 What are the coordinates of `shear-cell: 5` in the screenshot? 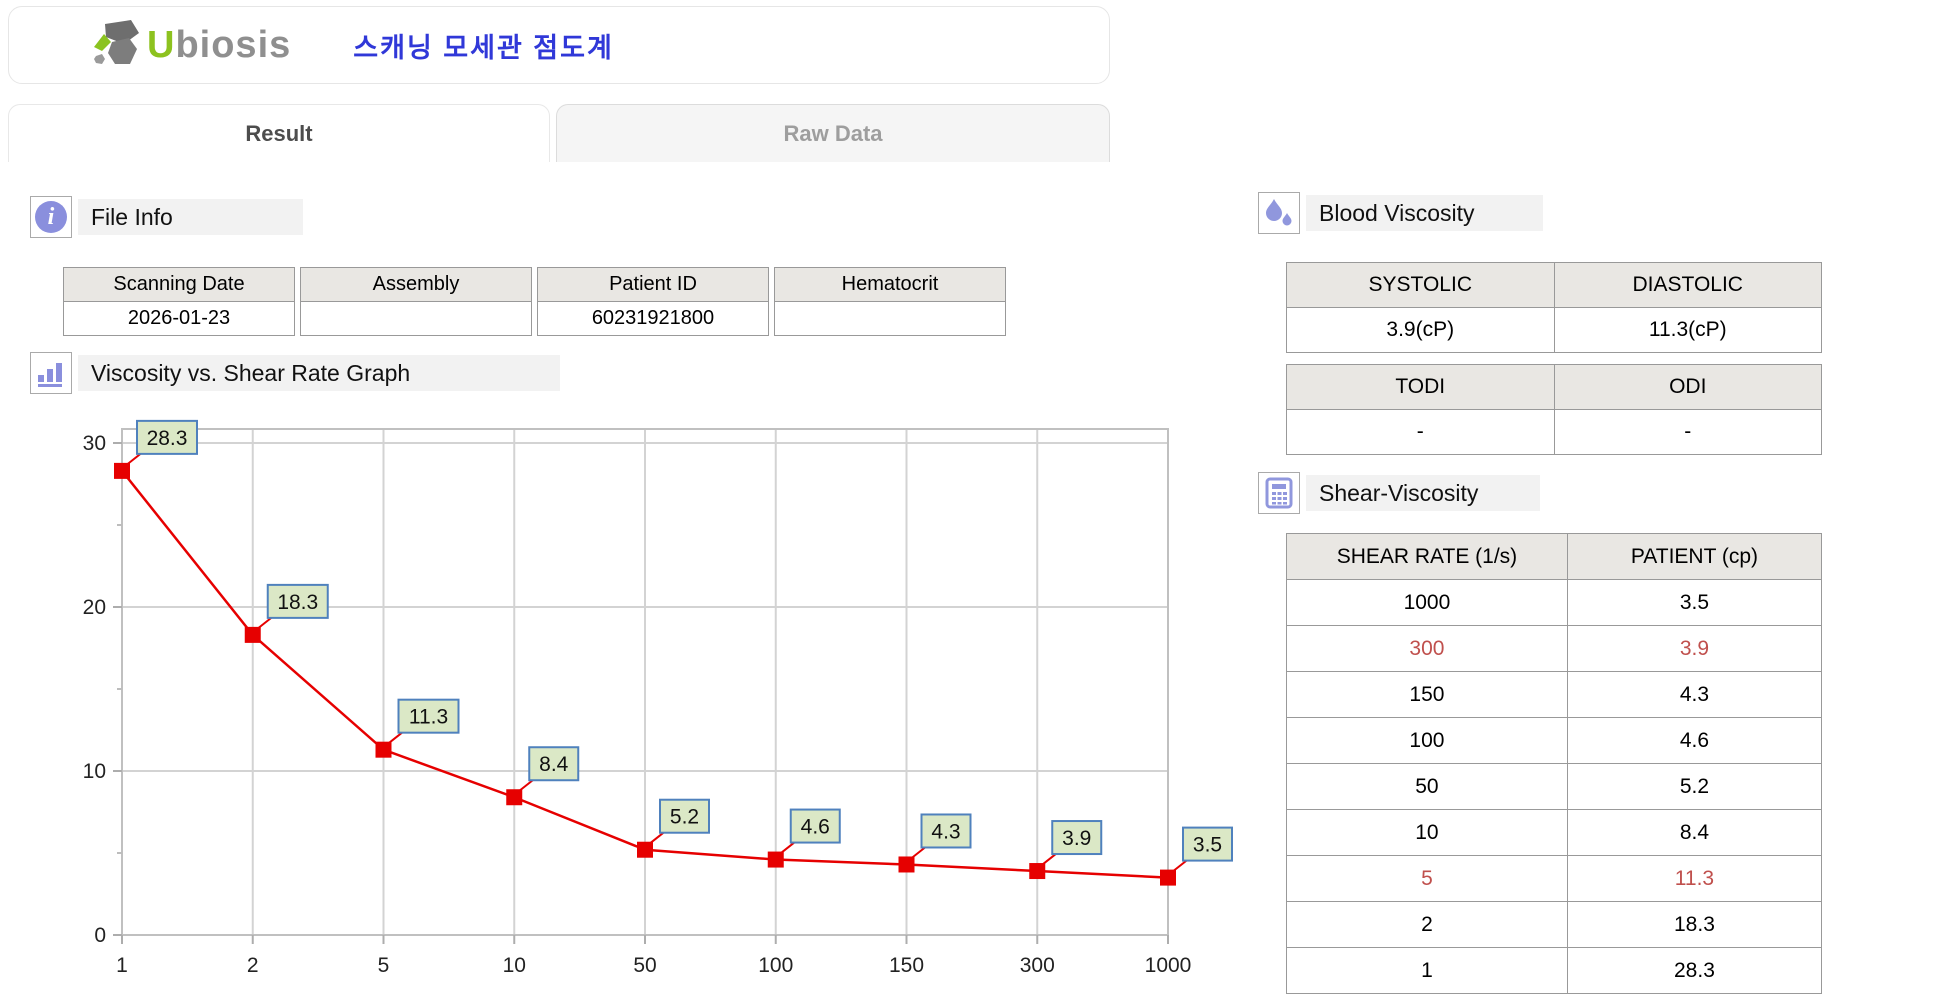 It's located at (1427, 878).